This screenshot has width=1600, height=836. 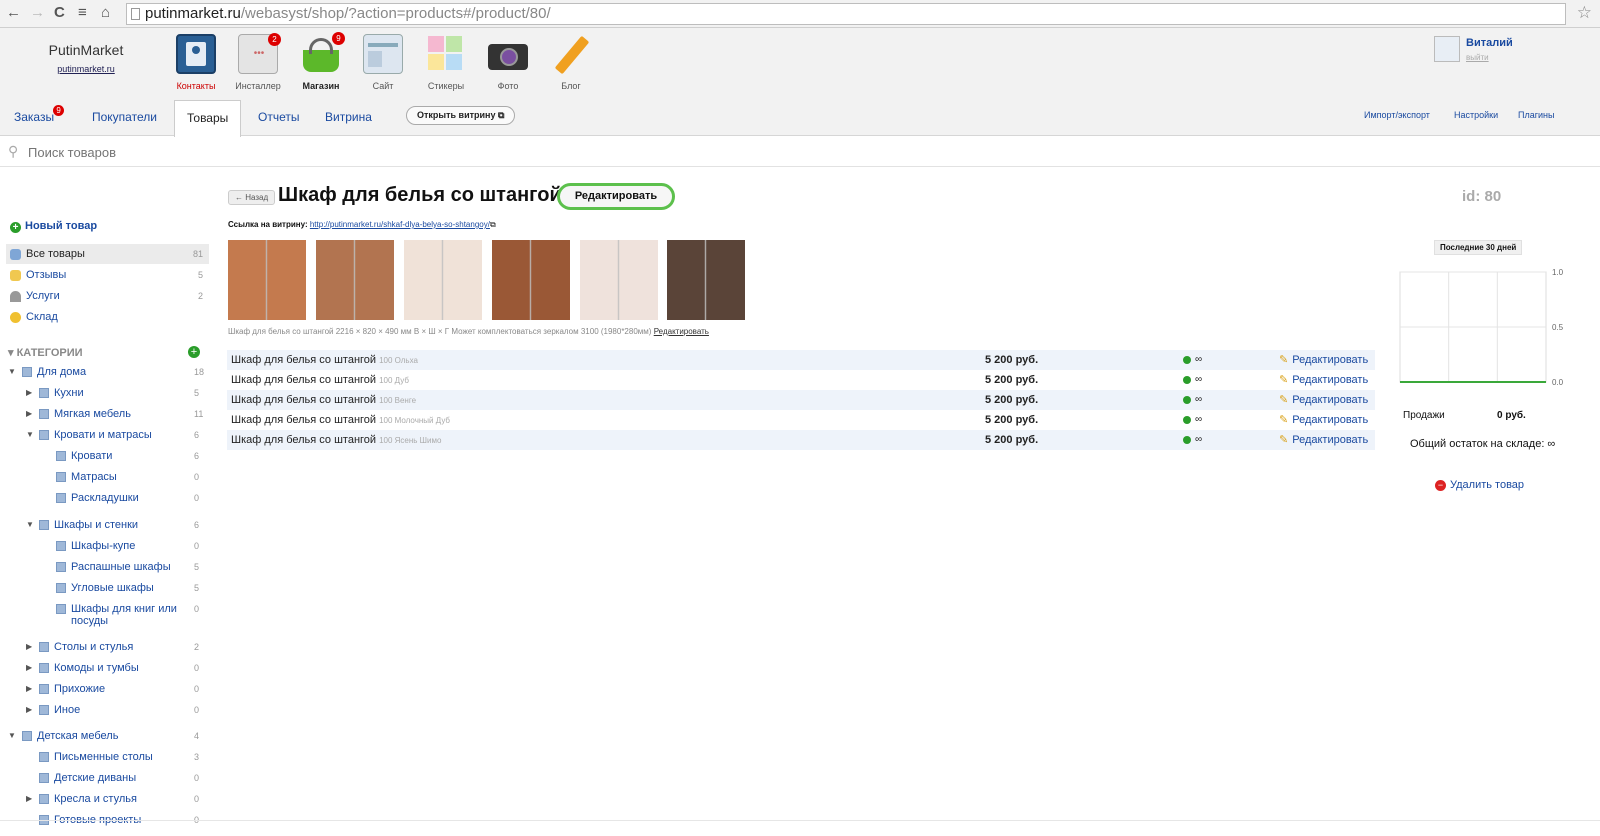 What do you see at coordinates (194, 352) in the screenshot?
I see `add-category-button: +` at bounding box center [194, 352].